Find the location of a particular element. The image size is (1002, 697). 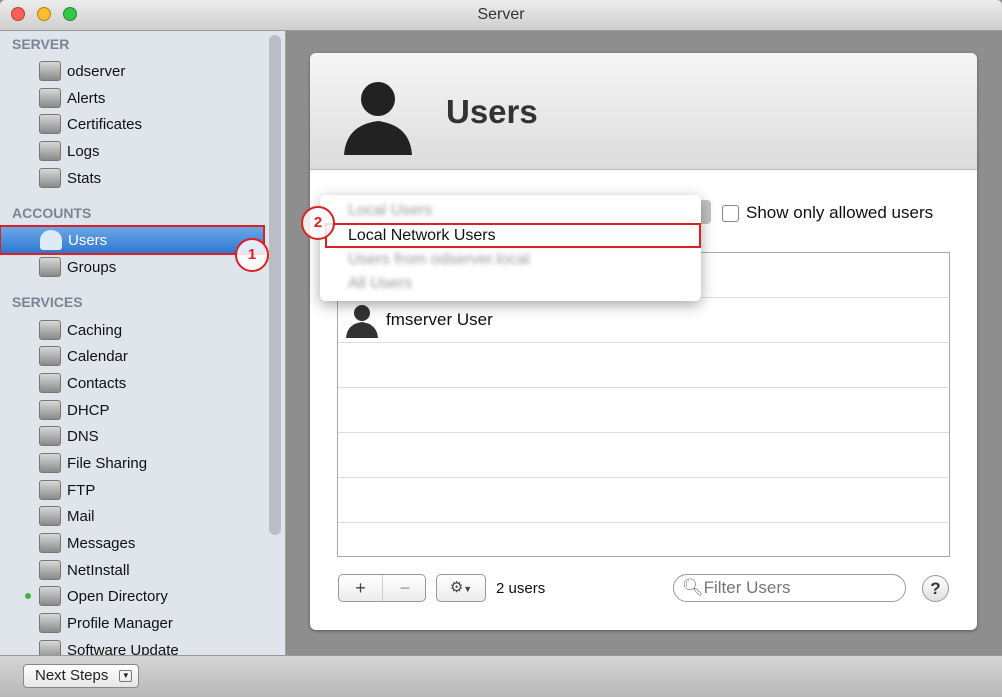

sidebar-item-profile-manager: Profile Manager is located at coordinates (133, 623).